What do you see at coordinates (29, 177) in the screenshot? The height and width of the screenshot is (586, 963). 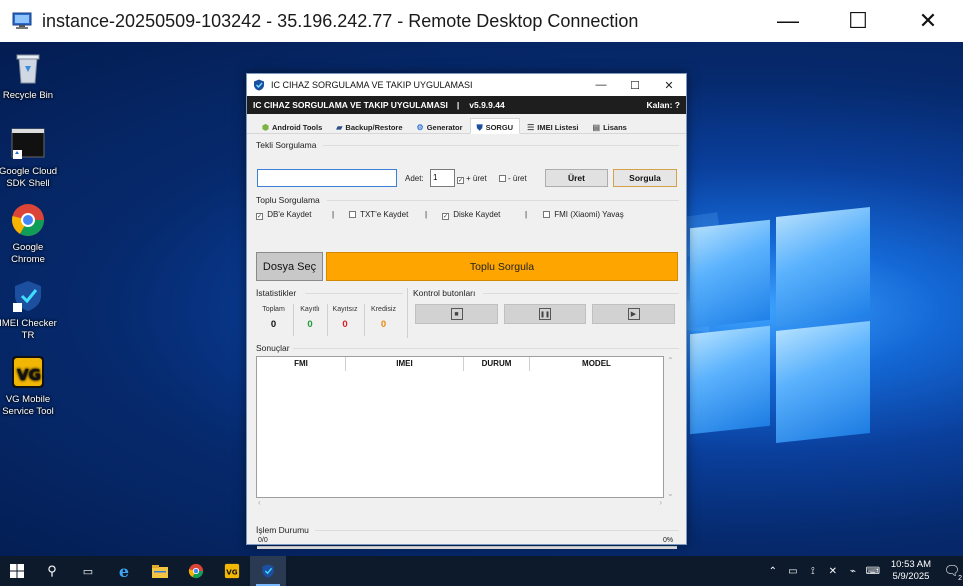 I see `desktop-icon-label: Google Cloud SDK Shell` at bounding box center [29, 177].